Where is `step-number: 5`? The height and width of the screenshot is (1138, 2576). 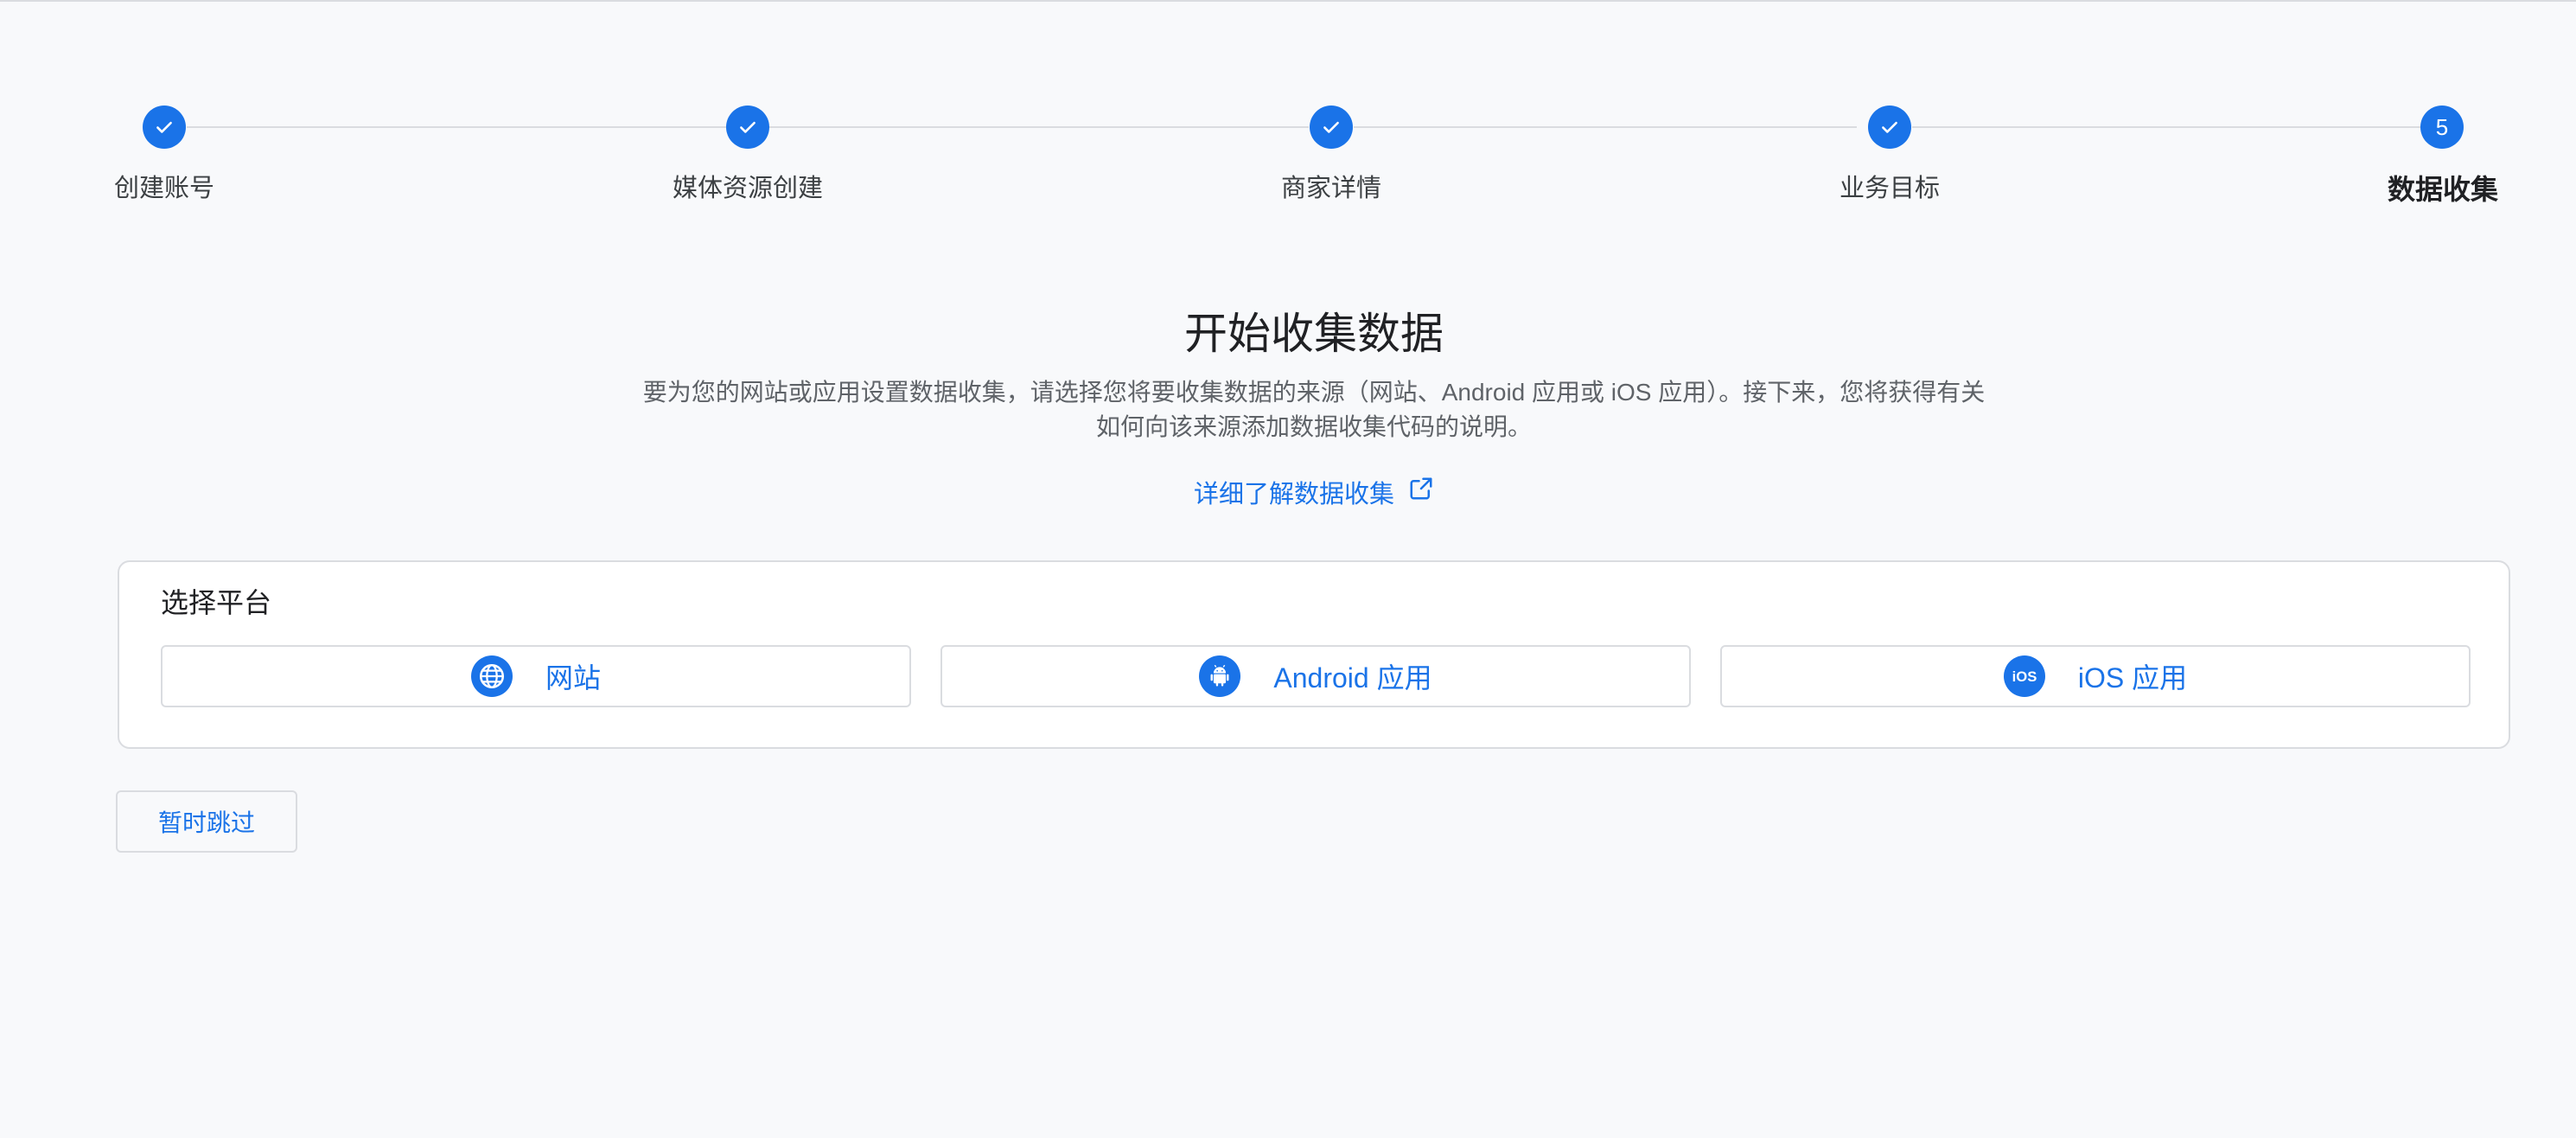 step-number: 5 is located at coordinates (2442, 127).